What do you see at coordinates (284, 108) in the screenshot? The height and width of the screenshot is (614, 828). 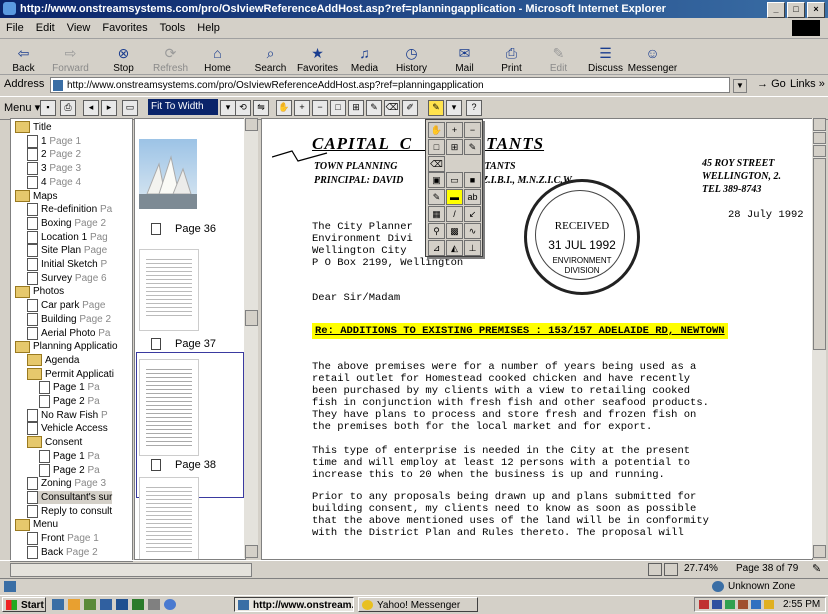 I see `pan-icon: ✋` at bounding box center [284, 108].